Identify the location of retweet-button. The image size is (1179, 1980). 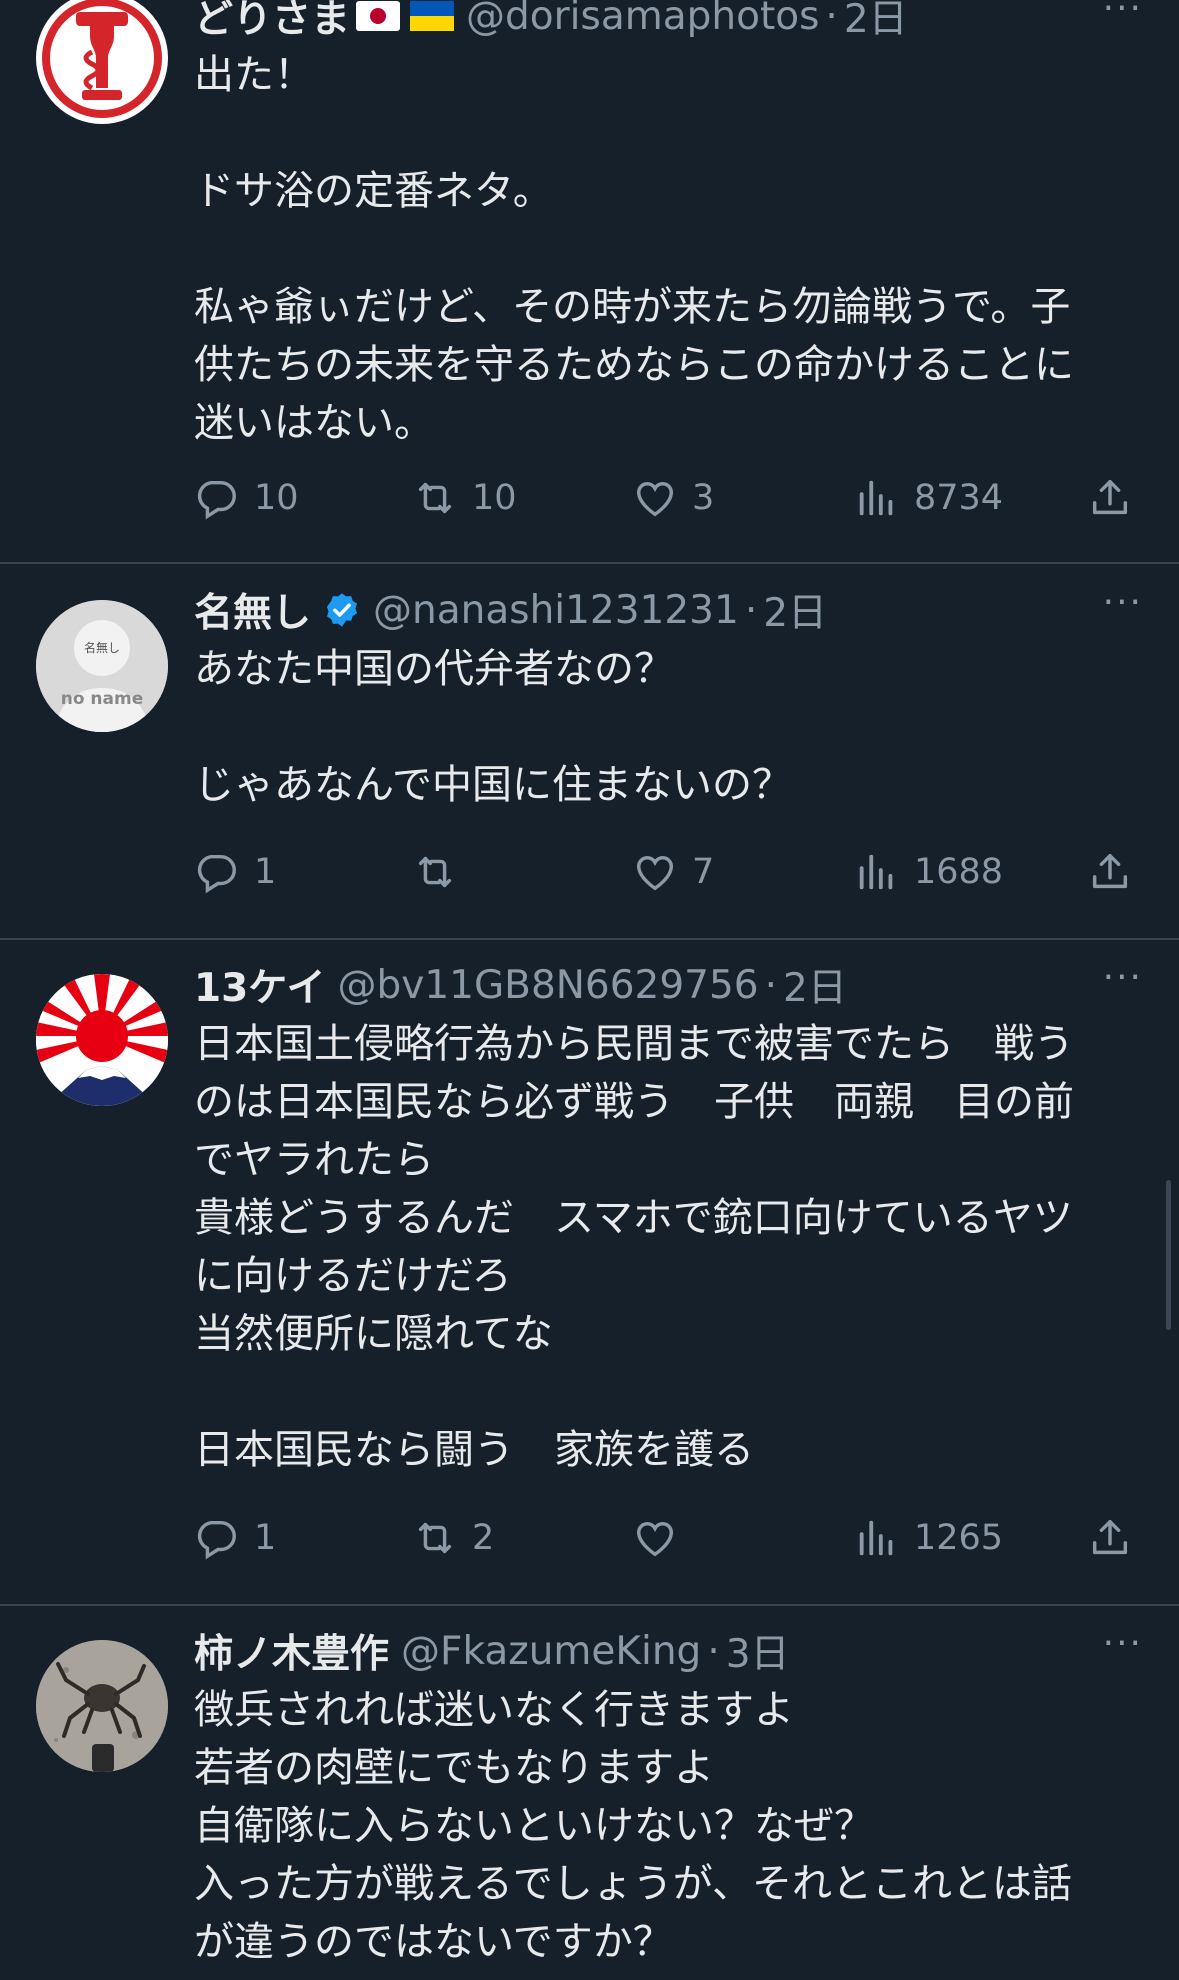
(442, 872).